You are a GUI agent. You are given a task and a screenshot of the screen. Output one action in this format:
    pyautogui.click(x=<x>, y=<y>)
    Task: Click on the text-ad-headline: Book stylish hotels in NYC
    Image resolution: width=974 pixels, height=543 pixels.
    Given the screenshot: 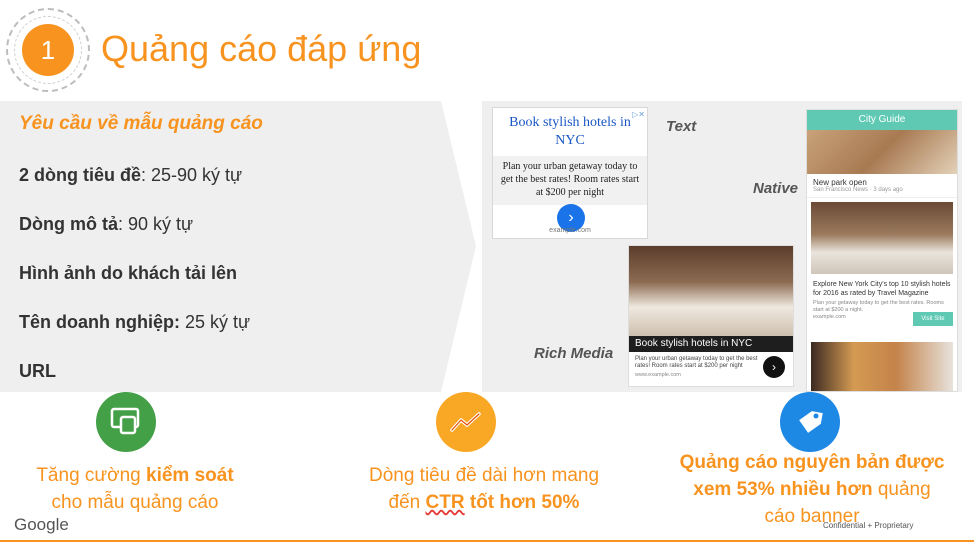 What is the action you would take?
    pyautogui.click(x=570, y=131)
    